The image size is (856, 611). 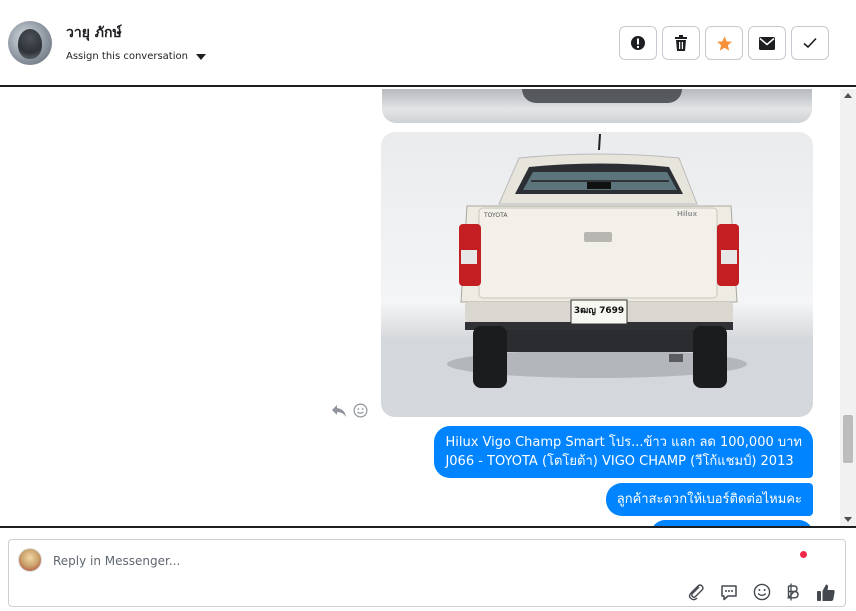 I want to click on scroll-up-arrow, so click(x=848, y=95).